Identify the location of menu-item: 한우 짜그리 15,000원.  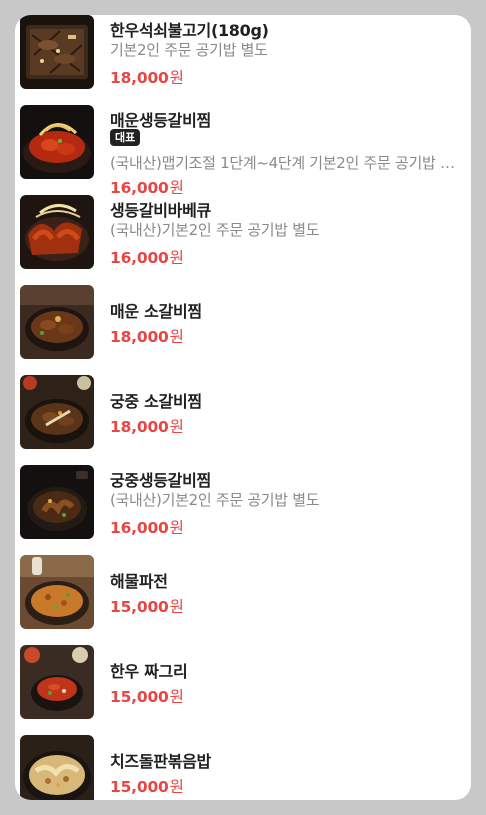
(243, 683).